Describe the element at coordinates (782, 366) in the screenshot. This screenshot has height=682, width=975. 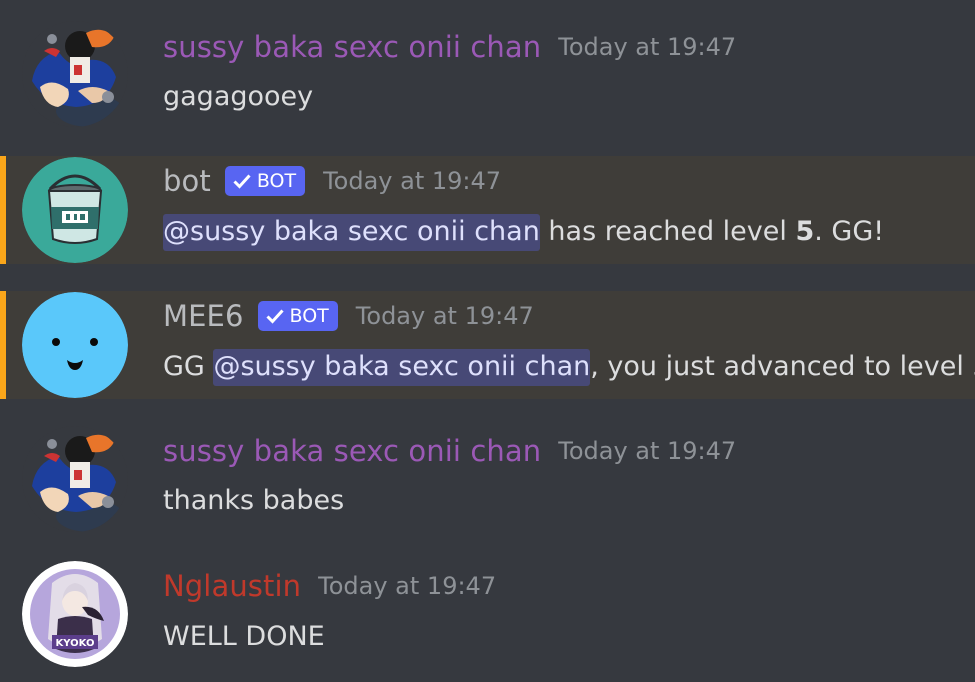
I see `content-text: , you just advanced to level 3!` at that location.